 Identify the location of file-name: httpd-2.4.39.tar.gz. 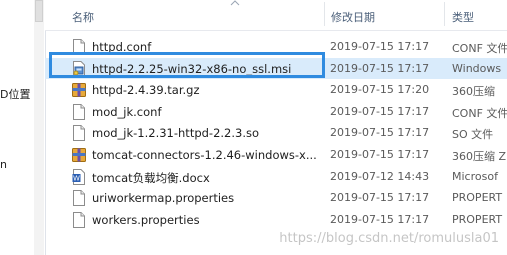
(146, 90).